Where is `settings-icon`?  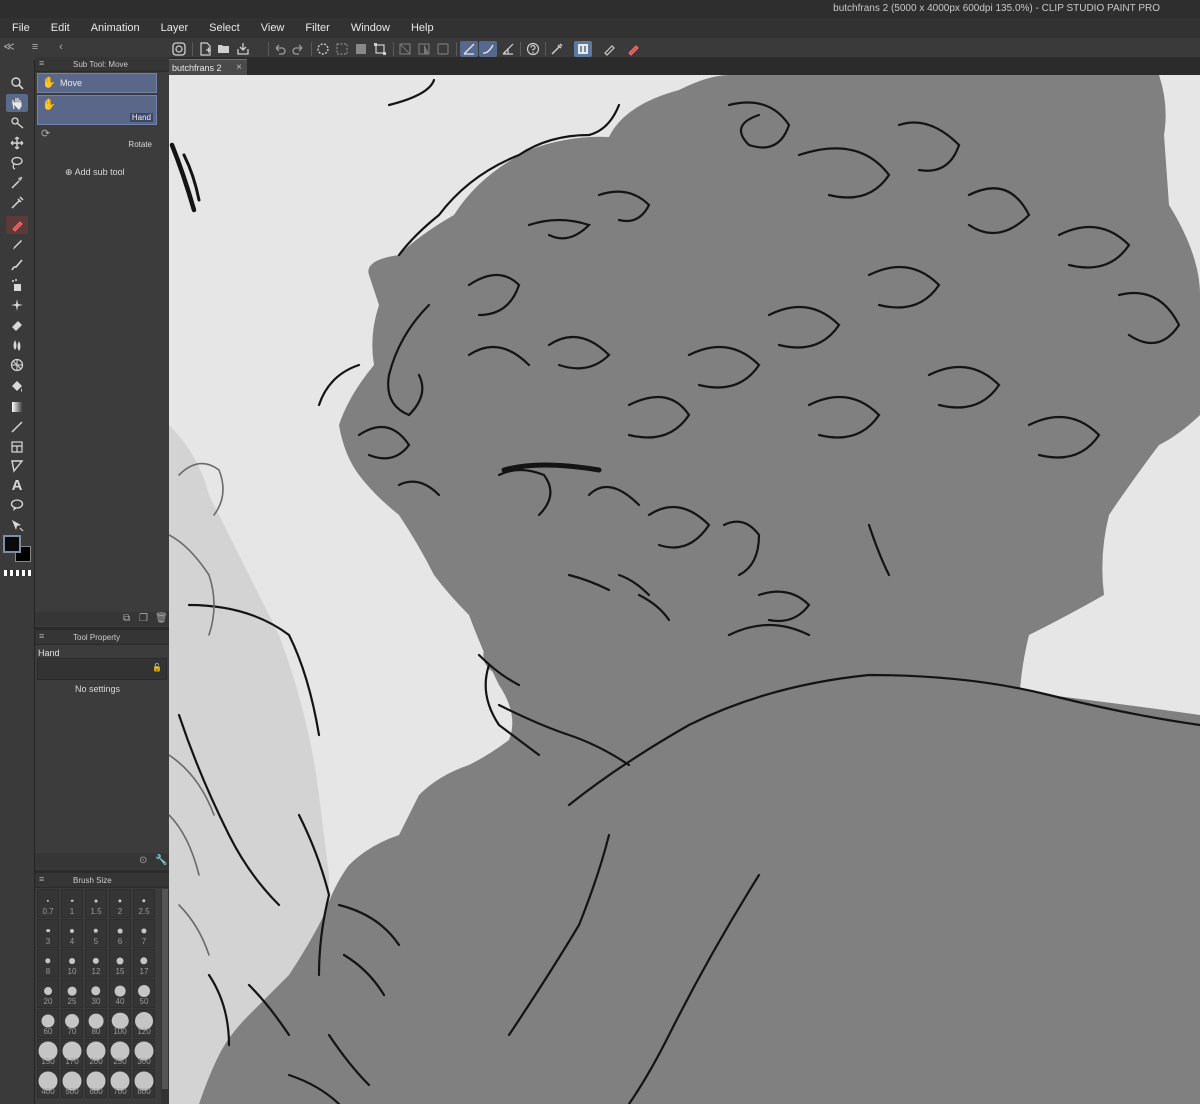
settings-icon is located at coordinates (583, 49).